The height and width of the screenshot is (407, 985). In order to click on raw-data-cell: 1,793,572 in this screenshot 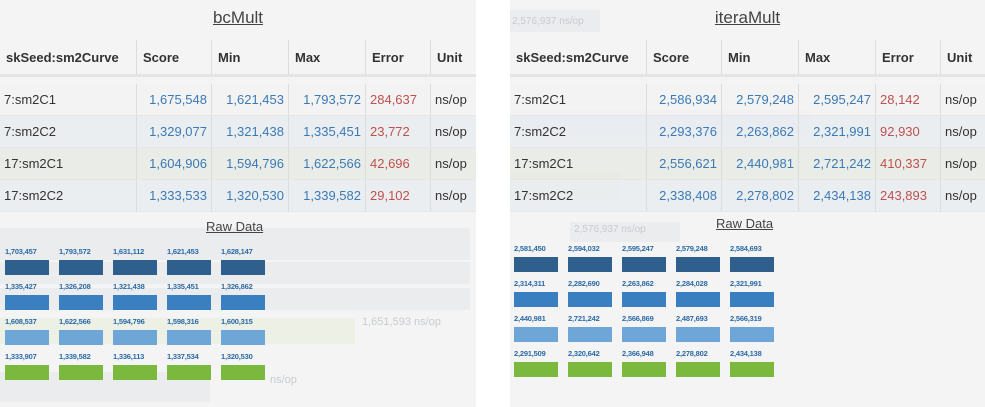, I will do `click(82, 260)`.